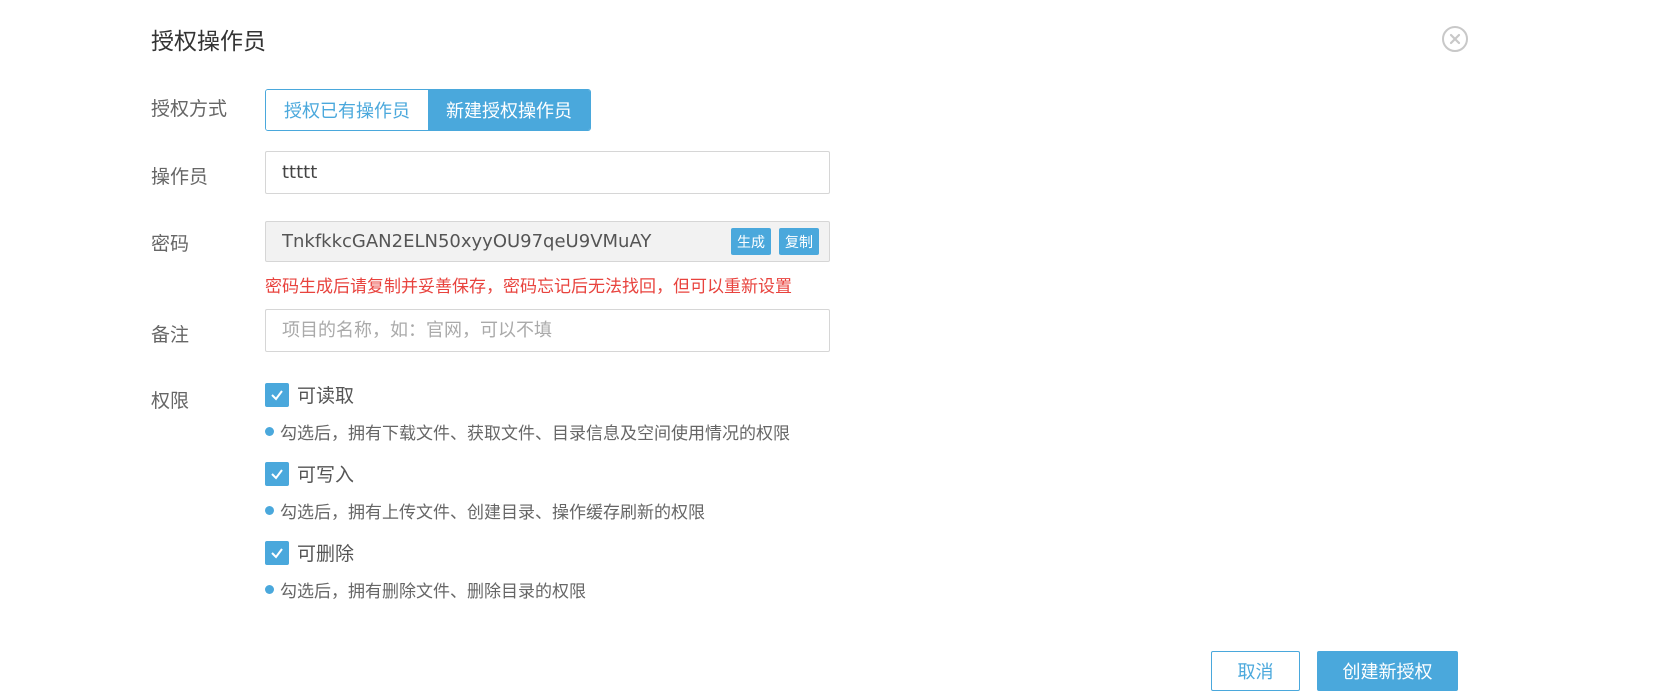 The width and height of the screenshot is (1665, 694). Describe the element at coordinates (1387, 671) in the screenshot. I see `create-authorization-button: 创建新授权` at that location.